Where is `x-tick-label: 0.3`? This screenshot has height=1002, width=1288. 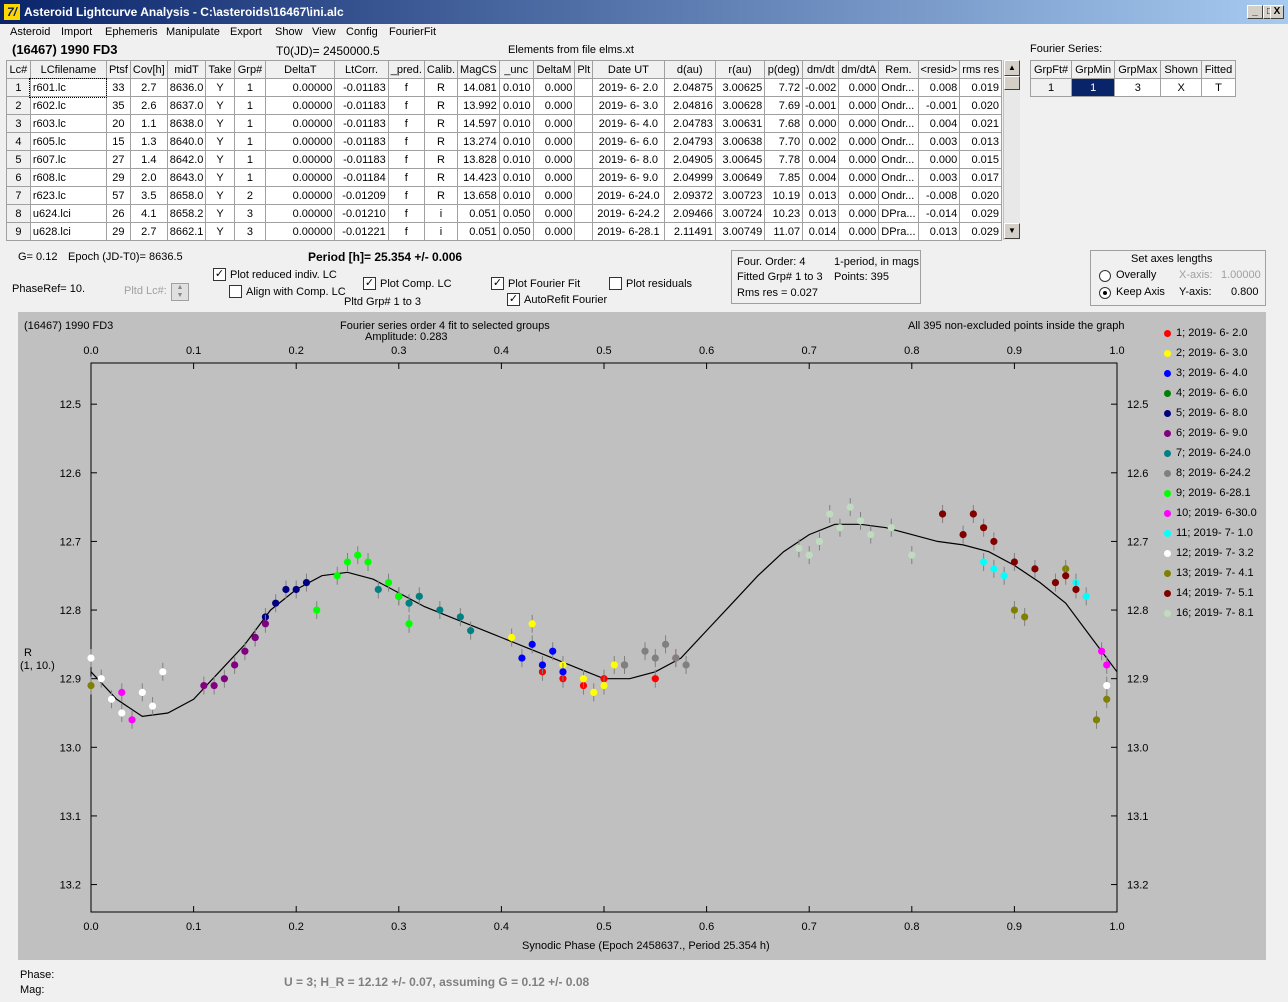
x-tick-label: 0.3 is located at coordinates (398, 927).